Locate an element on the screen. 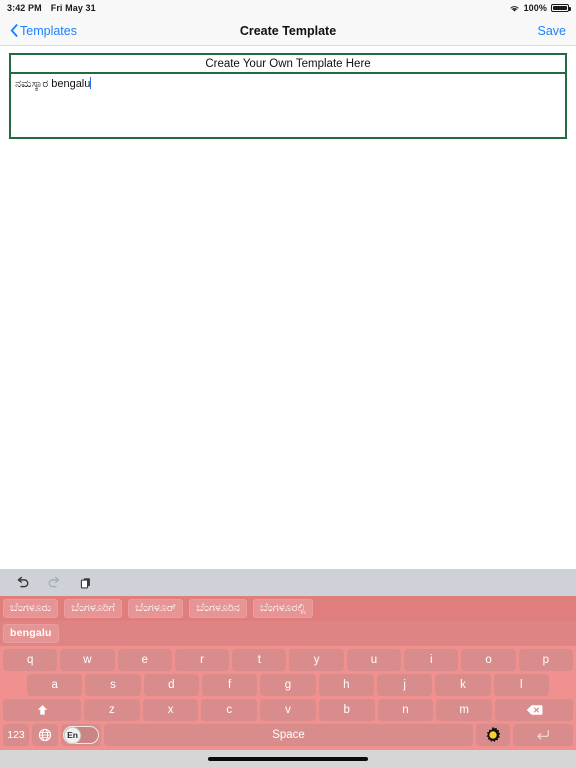 Image resolution: width=576 pixels, height=768 pixels. key-q: q is located at coordinates (30, 660).